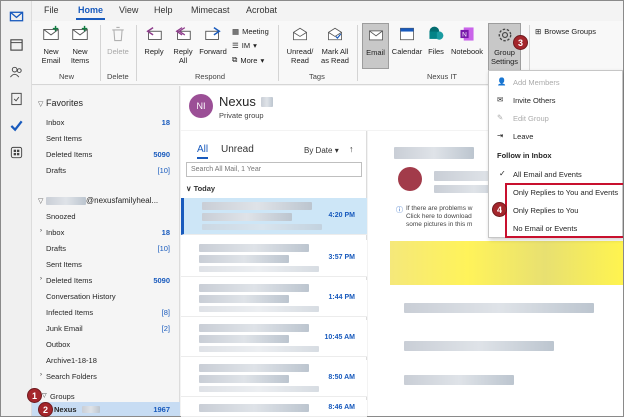 Image resolution: width=624 pixels, height=417 pixels. I want to click on group-notebook-button: N Notebook, so click(467, 39).